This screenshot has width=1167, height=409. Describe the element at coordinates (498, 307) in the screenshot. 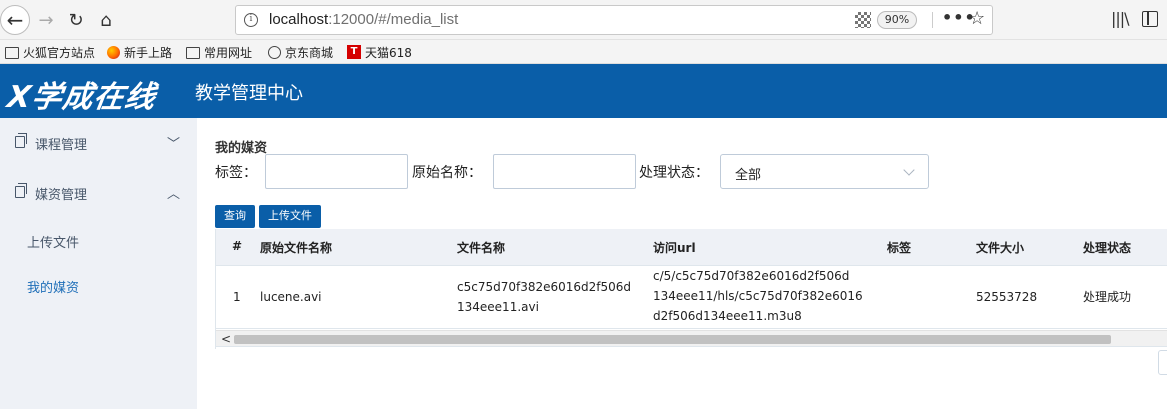

I see `file-name-line: 134eee11.avi` at that location.